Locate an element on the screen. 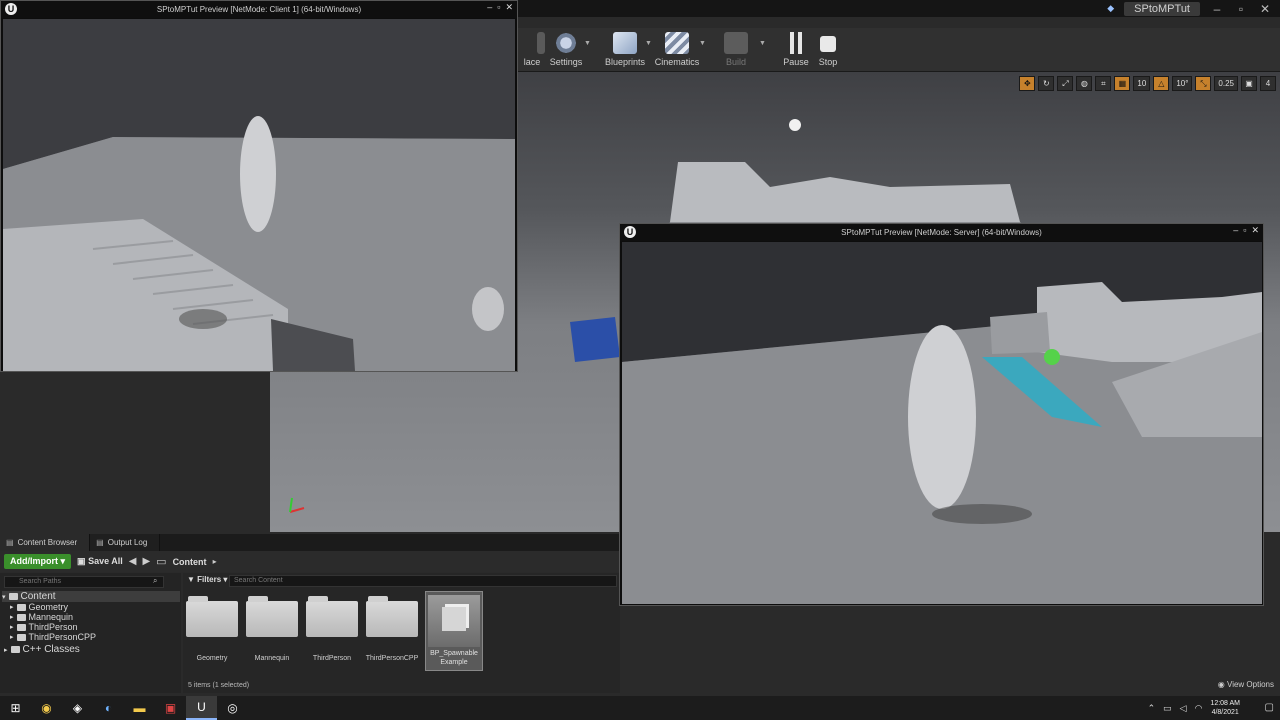 Image resolution: width=1280 pixels, height=720 pixels. tree-item-thirdpersoncpp: ▸ ThirdPersonCPP is located at coordinates (53, 637).